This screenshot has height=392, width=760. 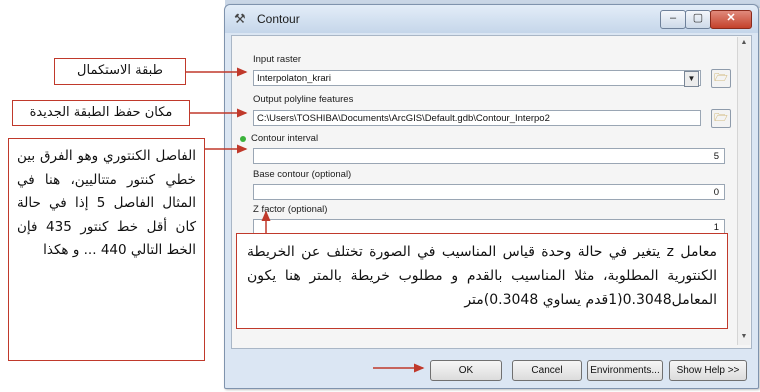 What do you see at coordinates (277, 59) in the screenshot?
I see `input-raster-label: Input raster` at bounding box center [277, 59].